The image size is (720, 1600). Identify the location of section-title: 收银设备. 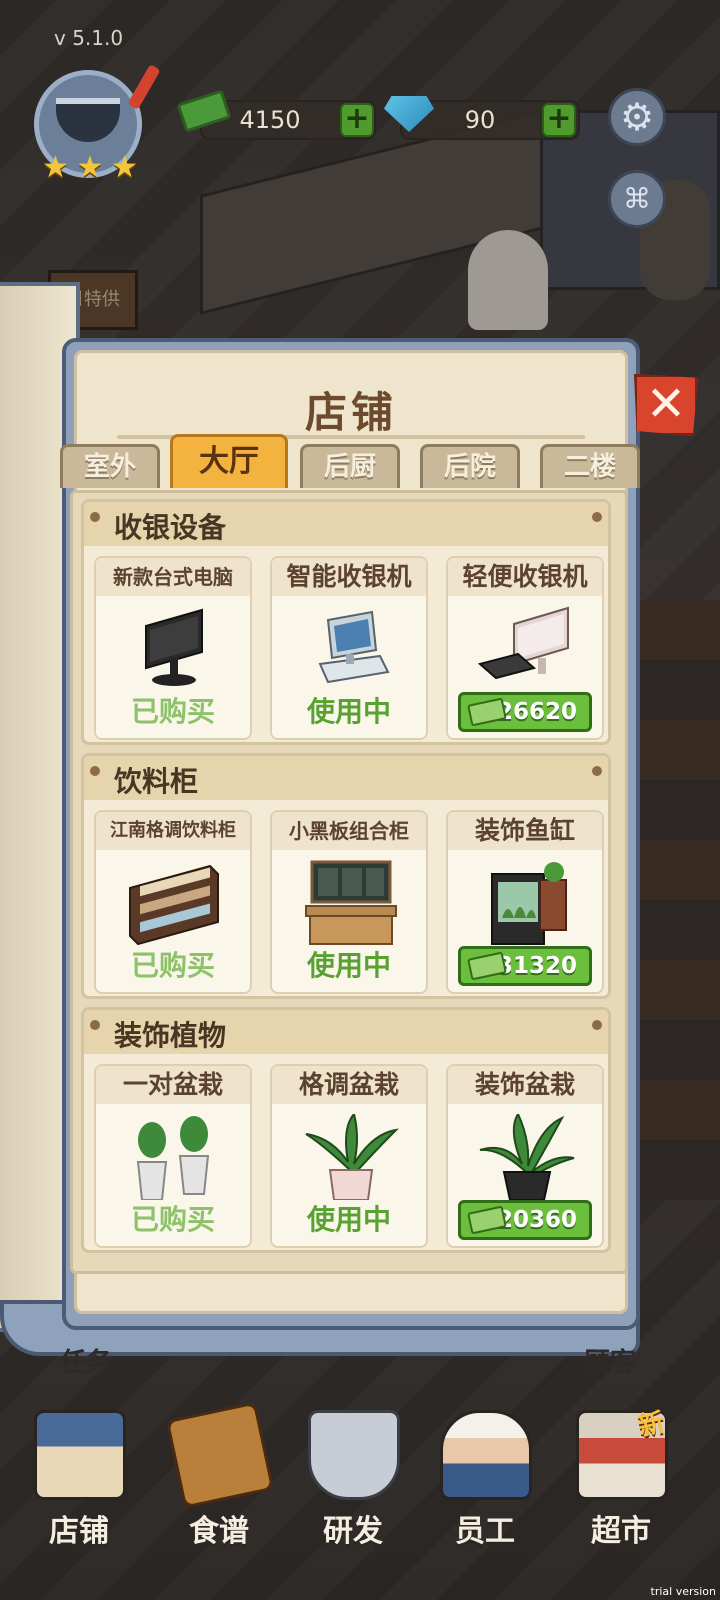
(170, 527).